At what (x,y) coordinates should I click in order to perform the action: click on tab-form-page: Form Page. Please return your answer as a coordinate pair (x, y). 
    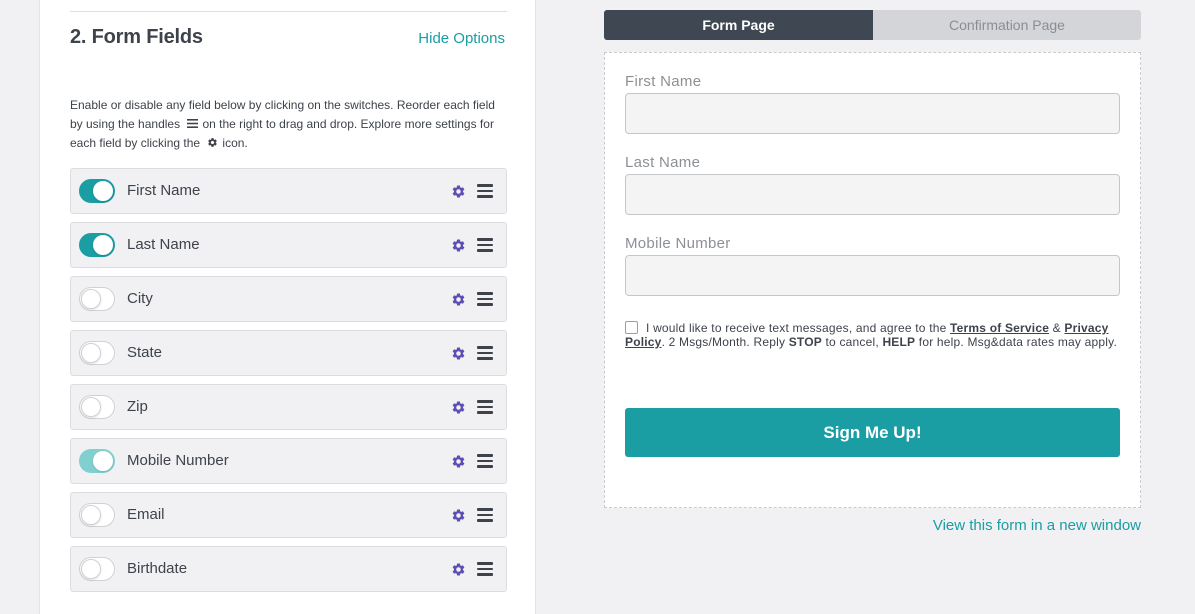
    Looking at the image, I should click on (738, 25).